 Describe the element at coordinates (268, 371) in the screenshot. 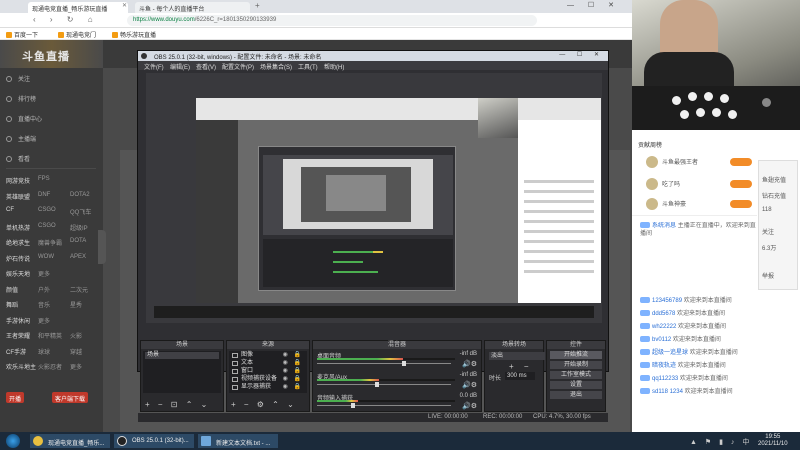

I see `source-item: 窗口 ◉ 🔒` at that location.